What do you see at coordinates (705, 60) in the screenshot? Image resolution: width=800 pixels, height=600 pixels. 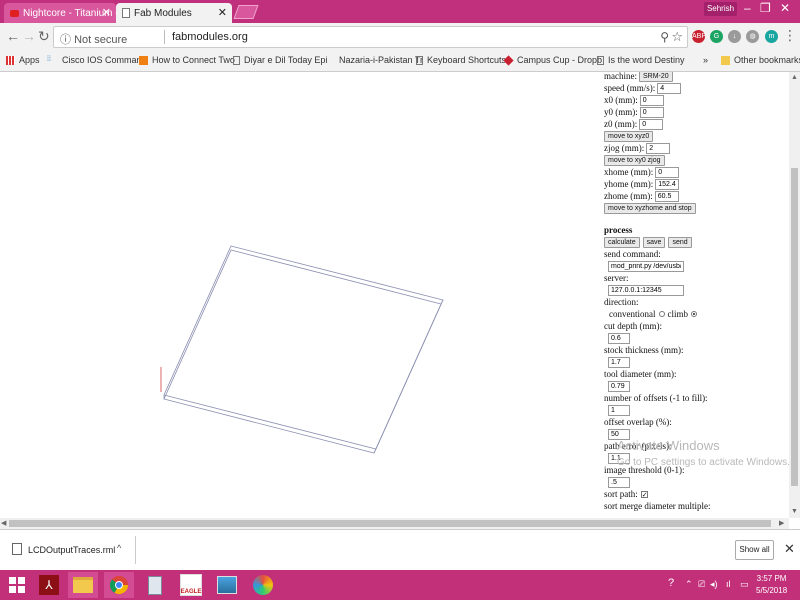 I see `bookmarks-overflow: »` at bounding box center [705, 60].